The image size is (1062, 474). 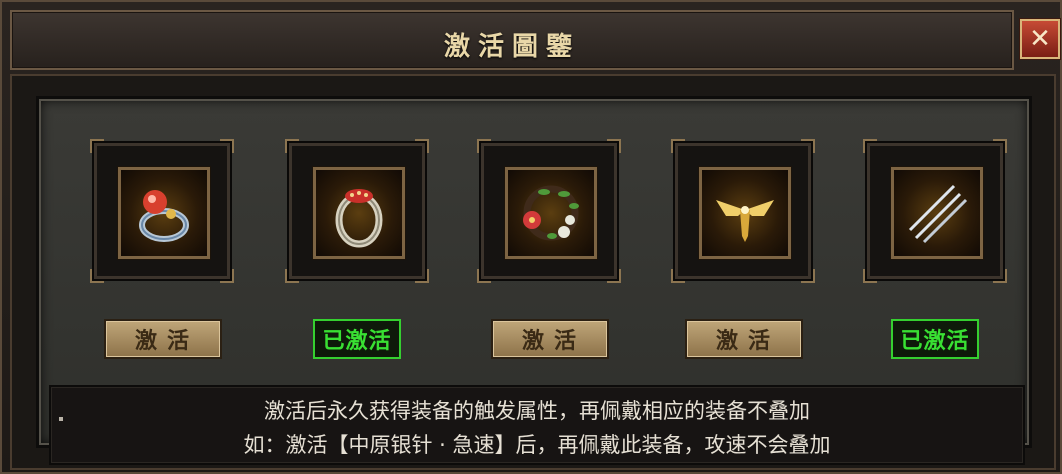 I want to click on jeweled-ring-icon, so click(x=359, y=213).